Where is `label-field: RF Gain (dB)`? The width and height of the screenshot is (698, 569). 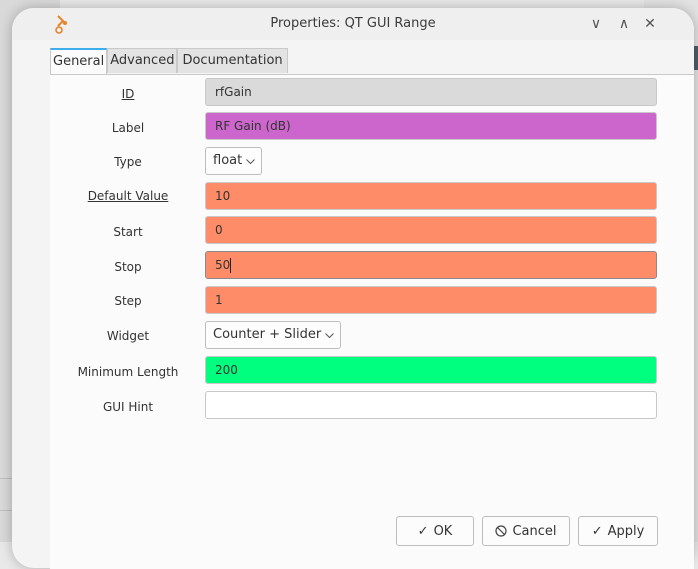 label-field: RF Gain (dB) is located at coordinates (431, 126).